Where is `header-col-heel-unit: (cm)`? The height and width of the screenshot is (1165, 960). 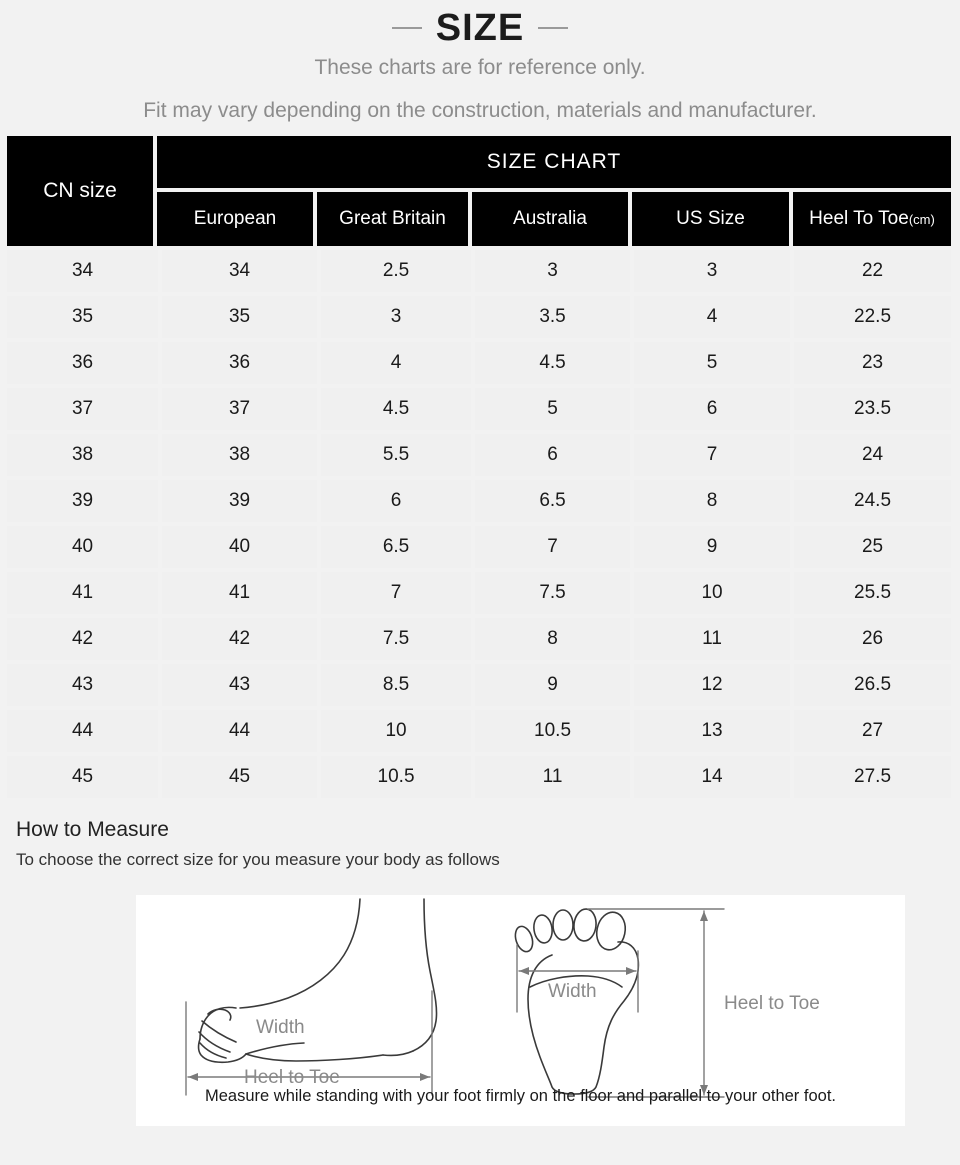 header-col-heel-unit: (cm) is located at coordinates (921, 219).